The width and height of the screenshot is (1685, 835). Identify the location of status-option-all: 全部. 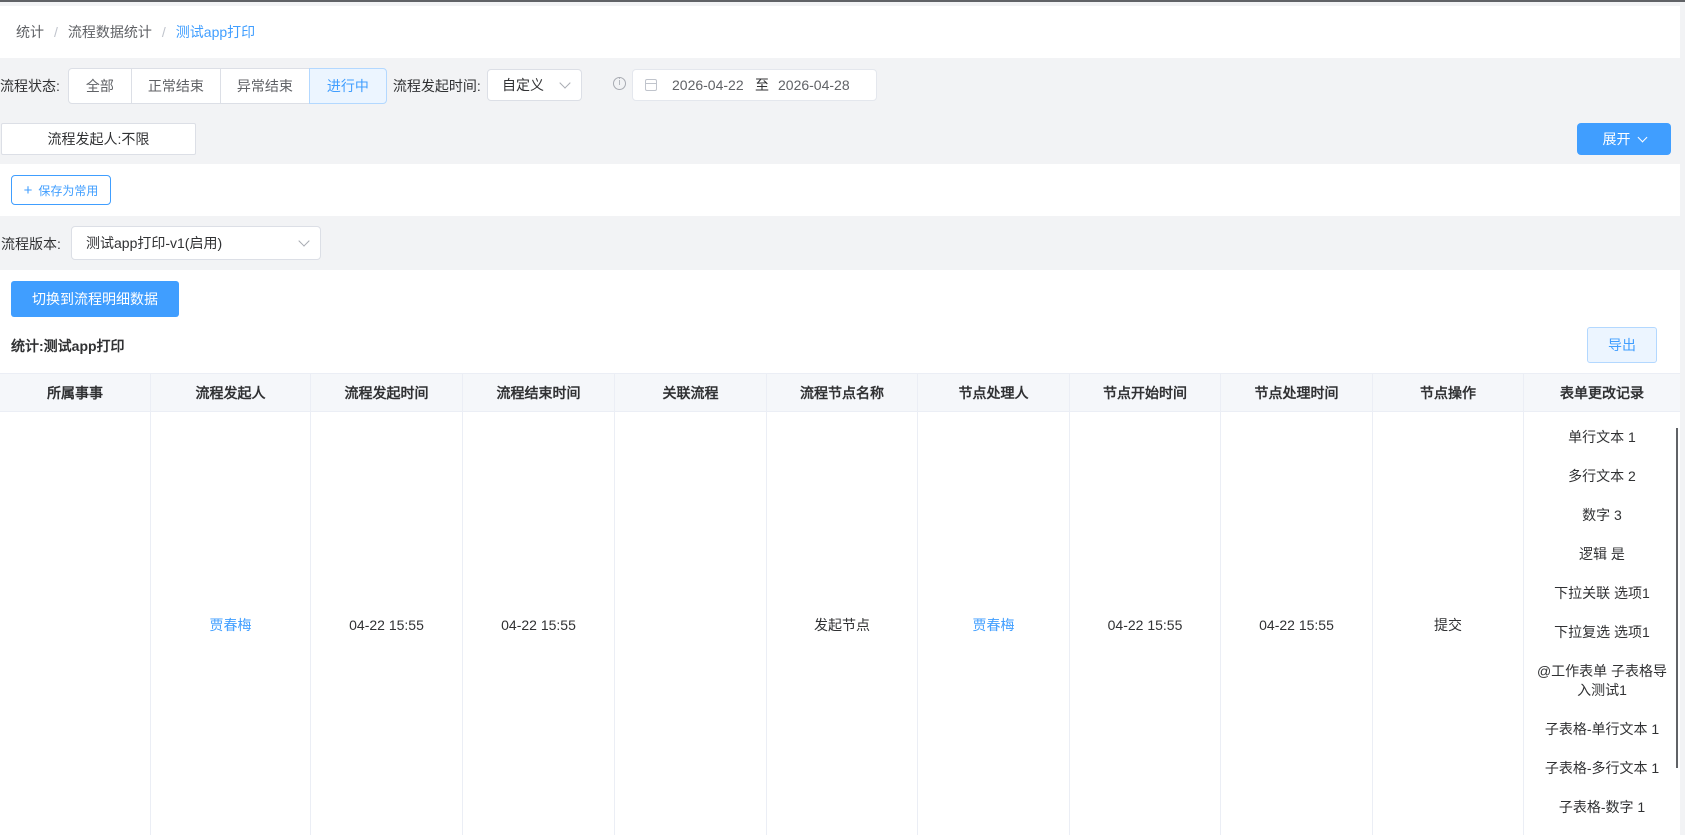
(99, 86).